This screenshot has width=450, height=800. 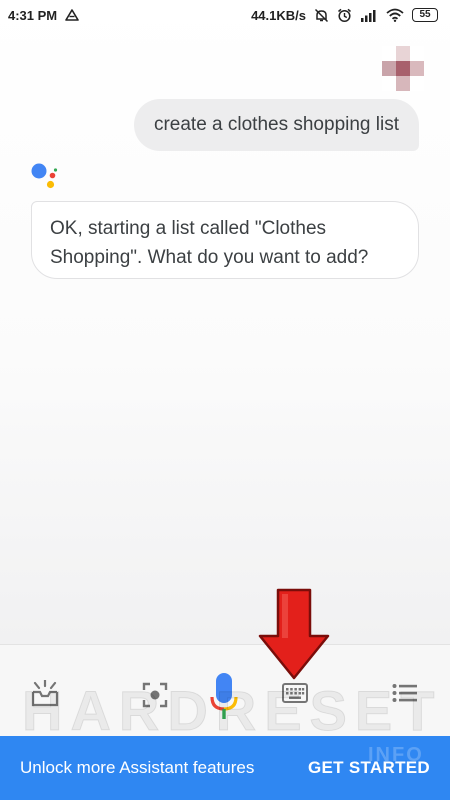 What do you see at coordinates (33, 15) in the screenshot?
I see `status-time: 4:31 PM` at bounding box center [33, 15].